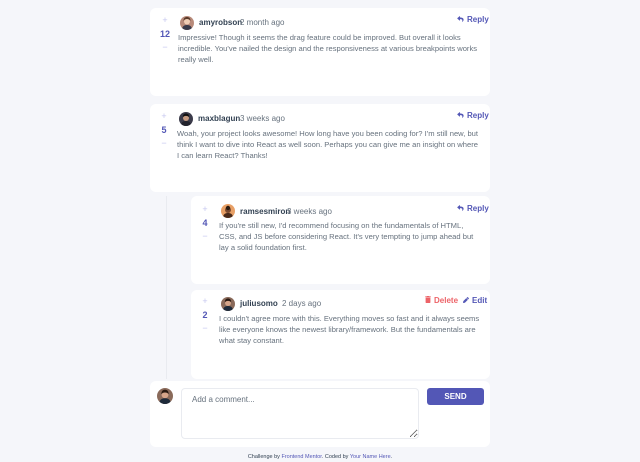 The width and height of the screenshot is (640, 462). I want to click on frontend-mentor-link: Frontend Mentor, so click(301, 457).